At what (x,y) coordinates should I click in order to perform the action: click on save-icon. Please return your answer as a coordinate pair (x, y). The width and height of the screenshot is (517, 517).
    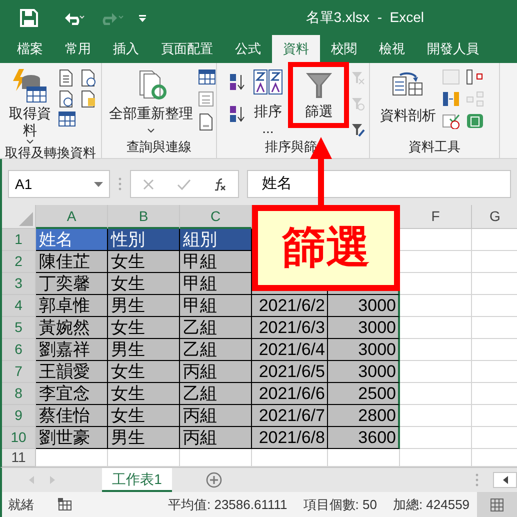
    Looking at the image, I should click on (29, 17).